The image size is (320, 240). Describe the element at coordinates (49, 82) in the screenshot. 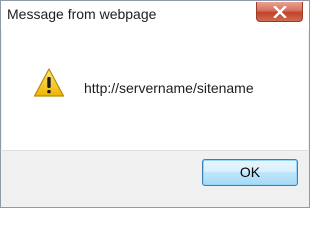

I see `warning-icon` at that location.